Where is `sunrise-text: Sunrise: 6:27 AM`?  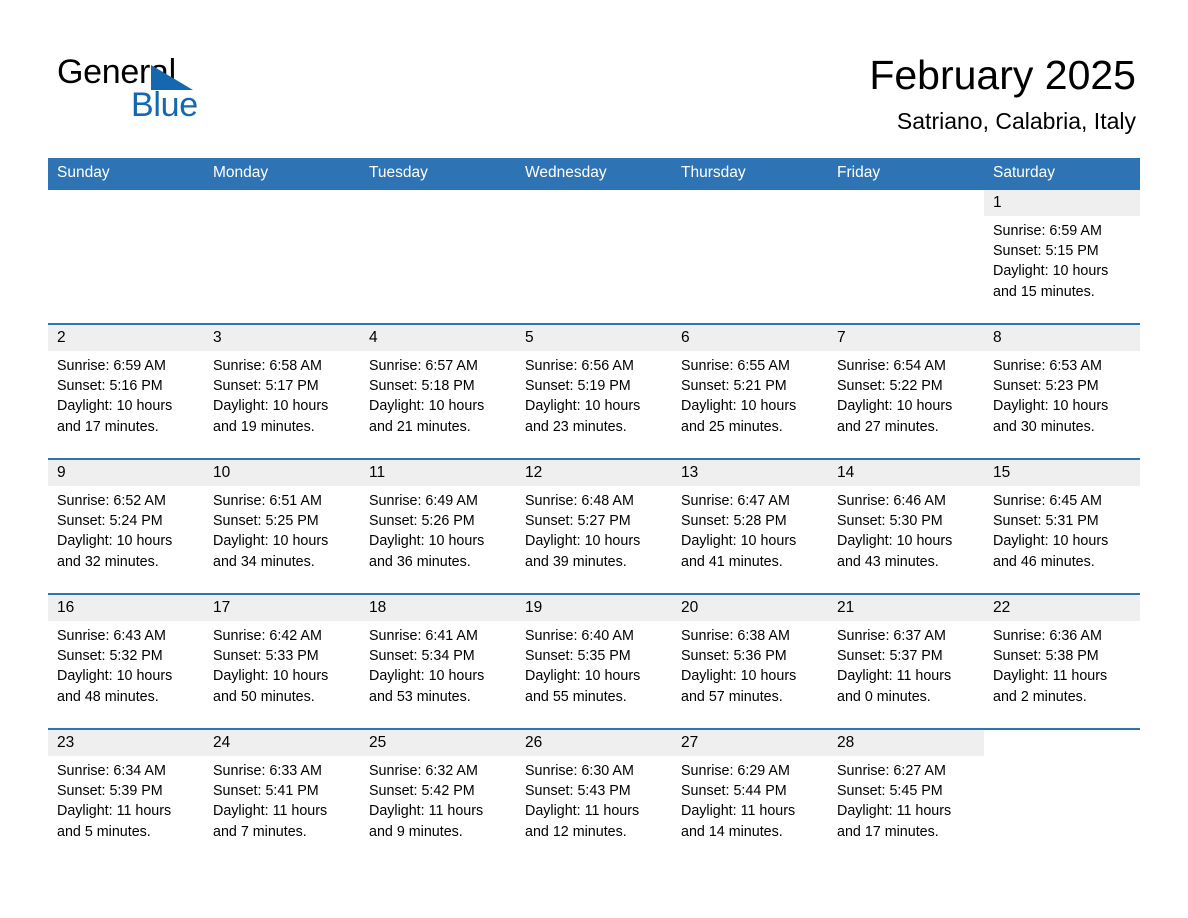
sunrise-text: Sunrise: 6:27 AM is located at coordinates (891, 771).